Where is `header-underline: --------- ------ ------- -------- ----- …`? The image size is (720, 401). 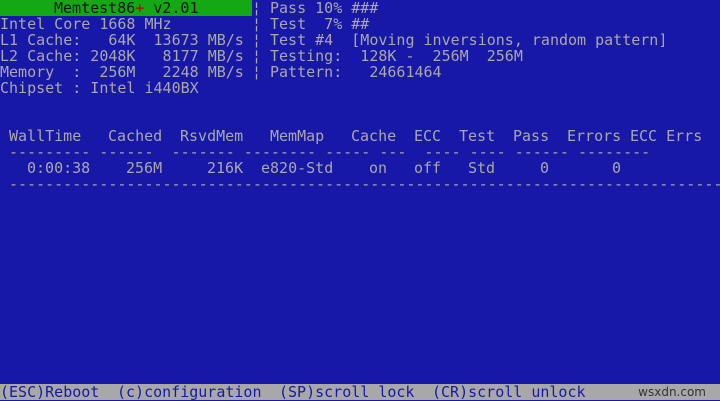
header-underline: --------- ------ ------- -------- ----- … is located at coordinates (330, 152).